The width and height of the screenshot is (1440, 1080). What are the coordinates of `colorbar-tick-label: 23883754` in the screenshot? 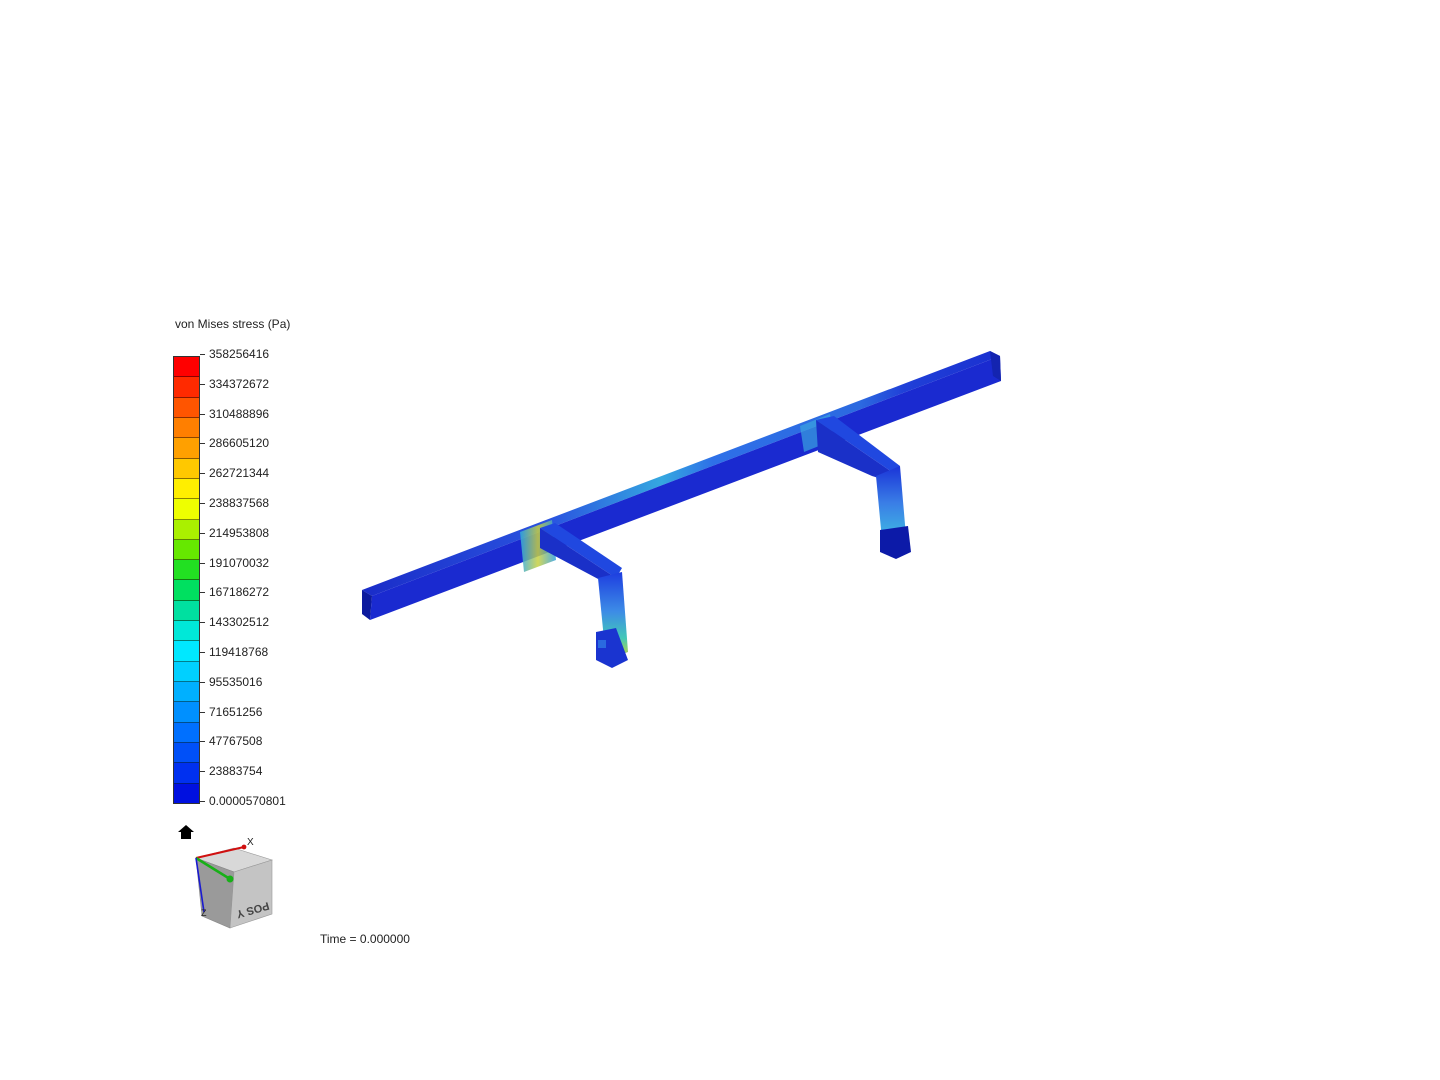 It's located at (231, 771).